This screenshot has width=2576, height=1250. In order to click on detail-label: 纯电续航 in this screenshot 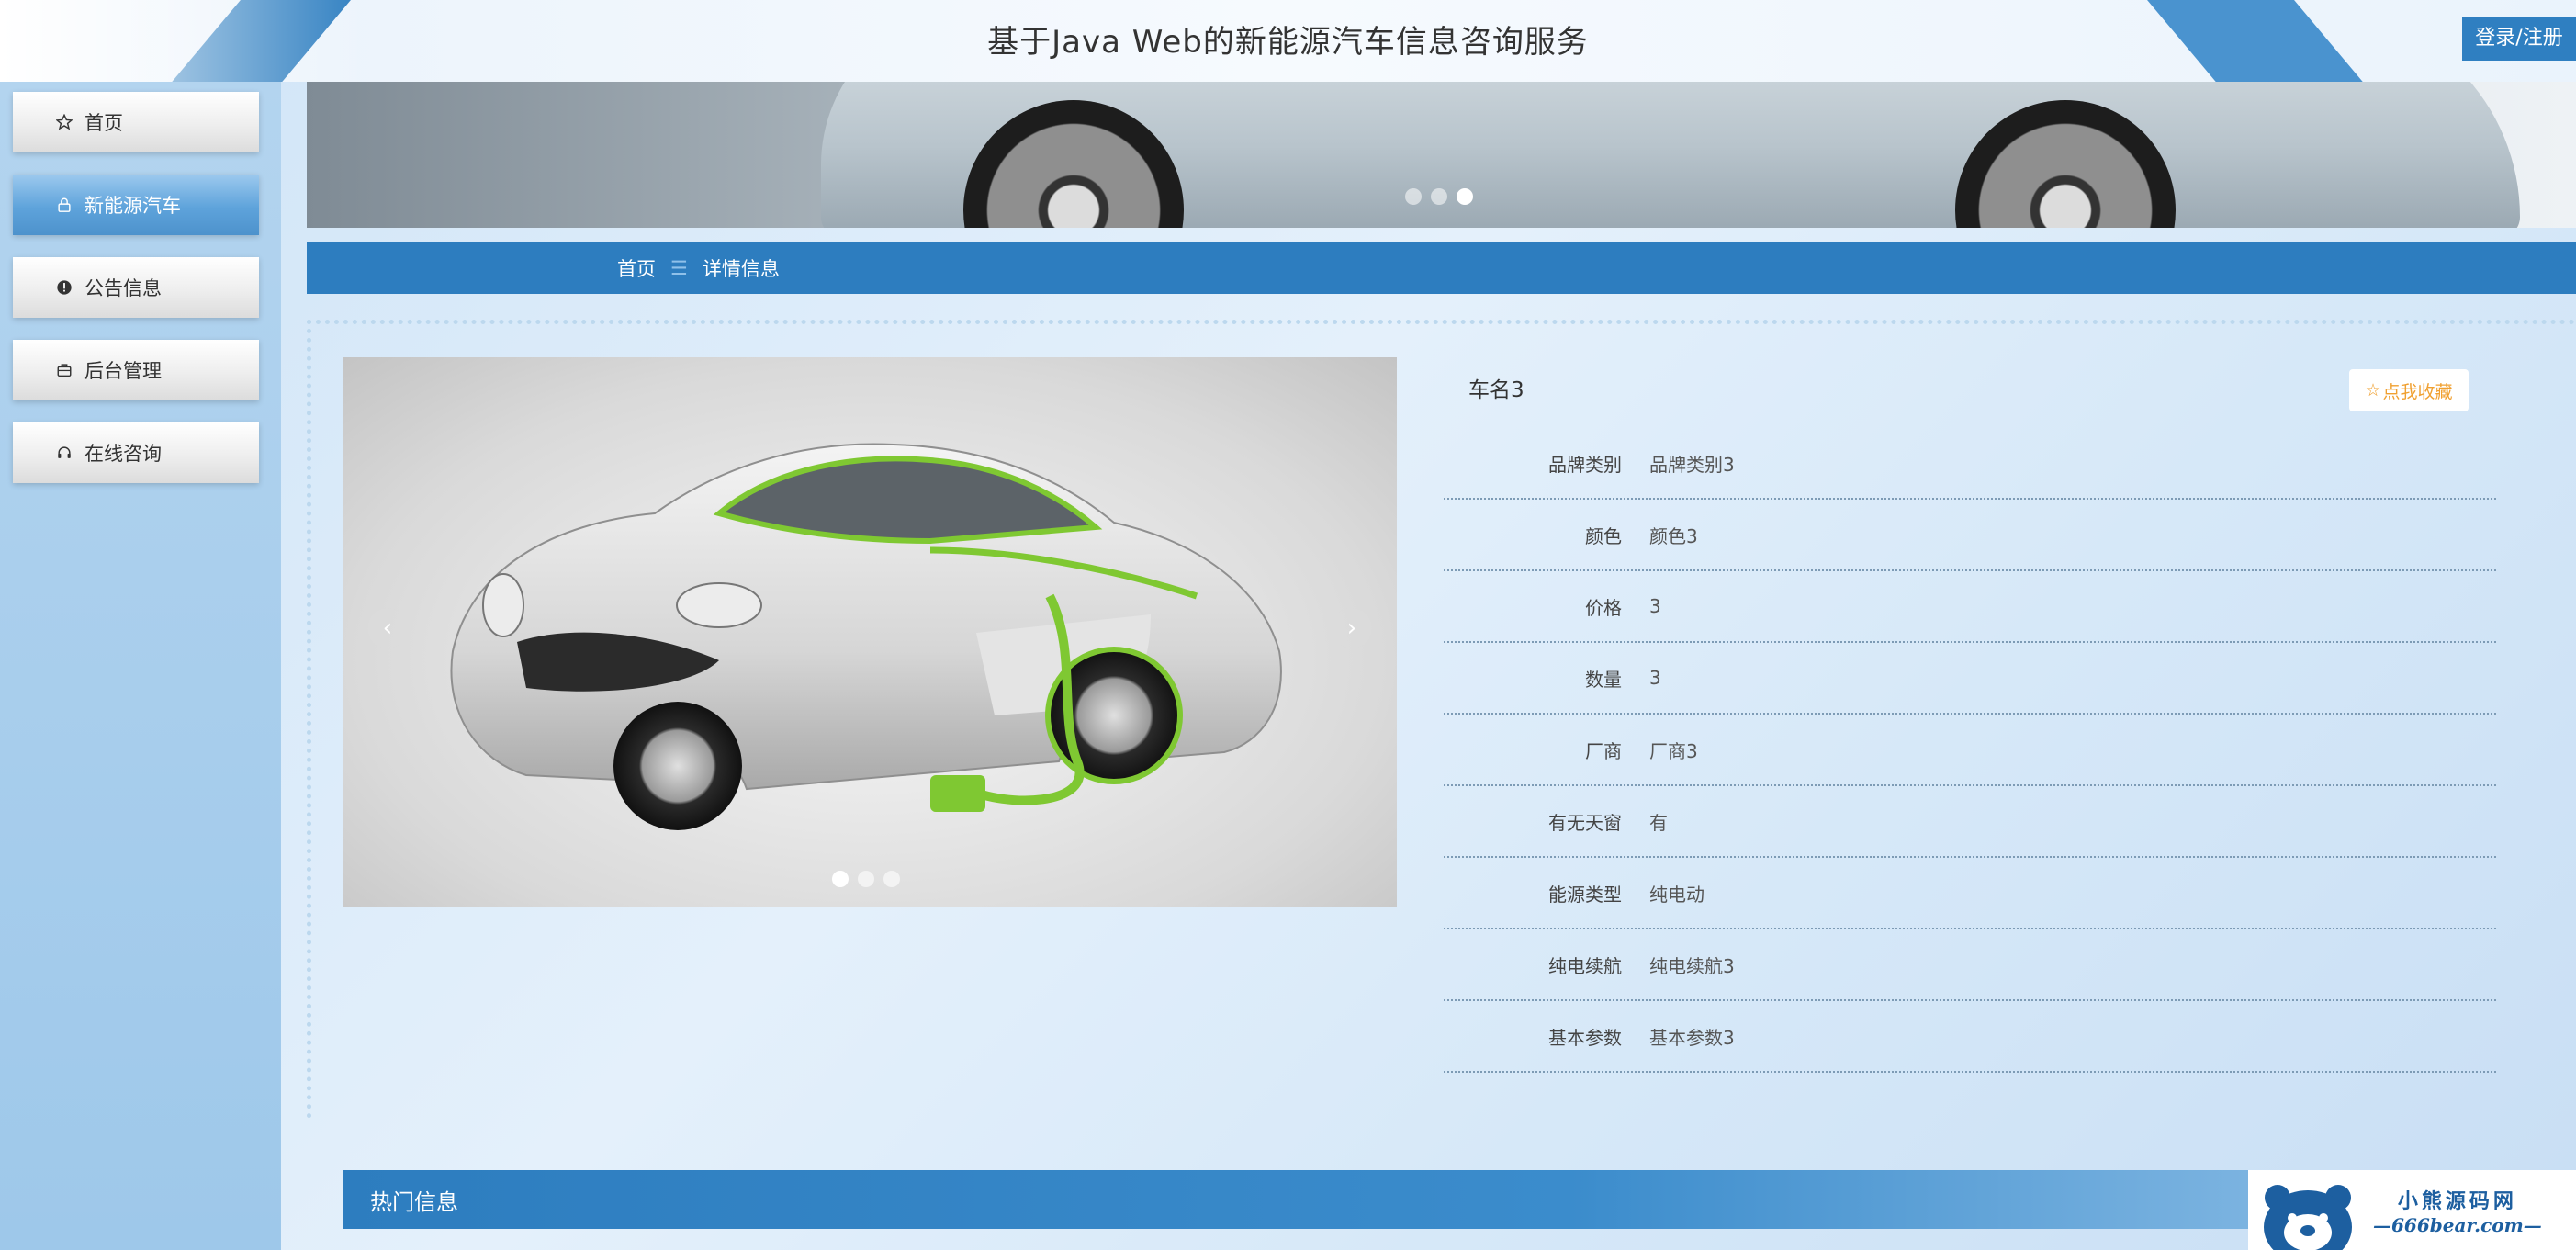, I will do `click(1585, 965)`.